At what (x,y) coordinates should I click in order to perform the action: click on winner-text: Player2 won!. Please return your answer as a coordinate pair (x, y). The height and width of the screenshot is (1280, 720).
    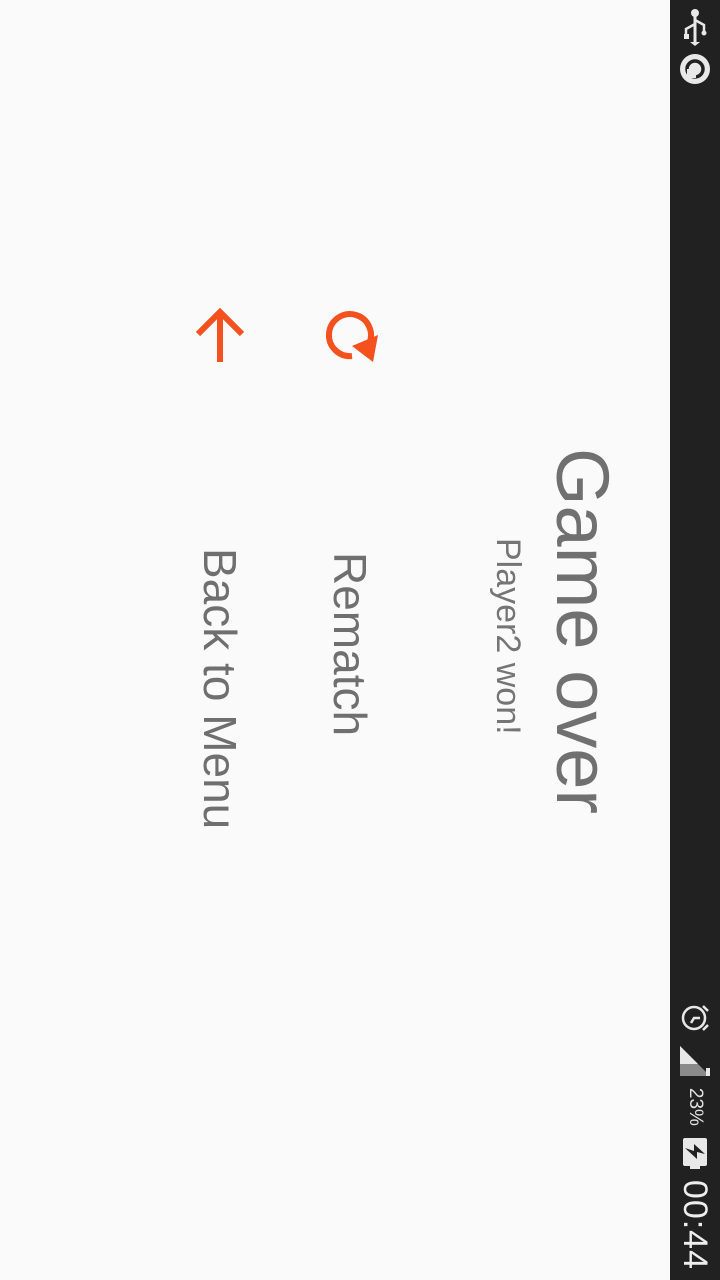
    Looking at the image, I should click on (508, 636).